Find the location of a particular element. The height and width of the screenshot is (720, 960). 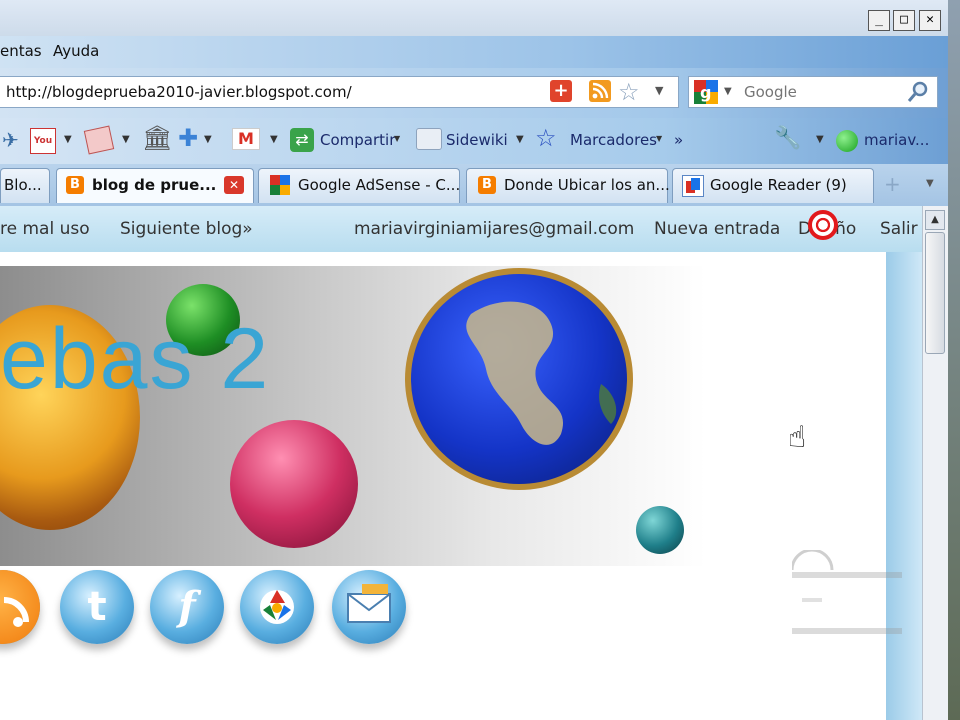

magenta-planet-sphere is located at coordinates (294, 484).